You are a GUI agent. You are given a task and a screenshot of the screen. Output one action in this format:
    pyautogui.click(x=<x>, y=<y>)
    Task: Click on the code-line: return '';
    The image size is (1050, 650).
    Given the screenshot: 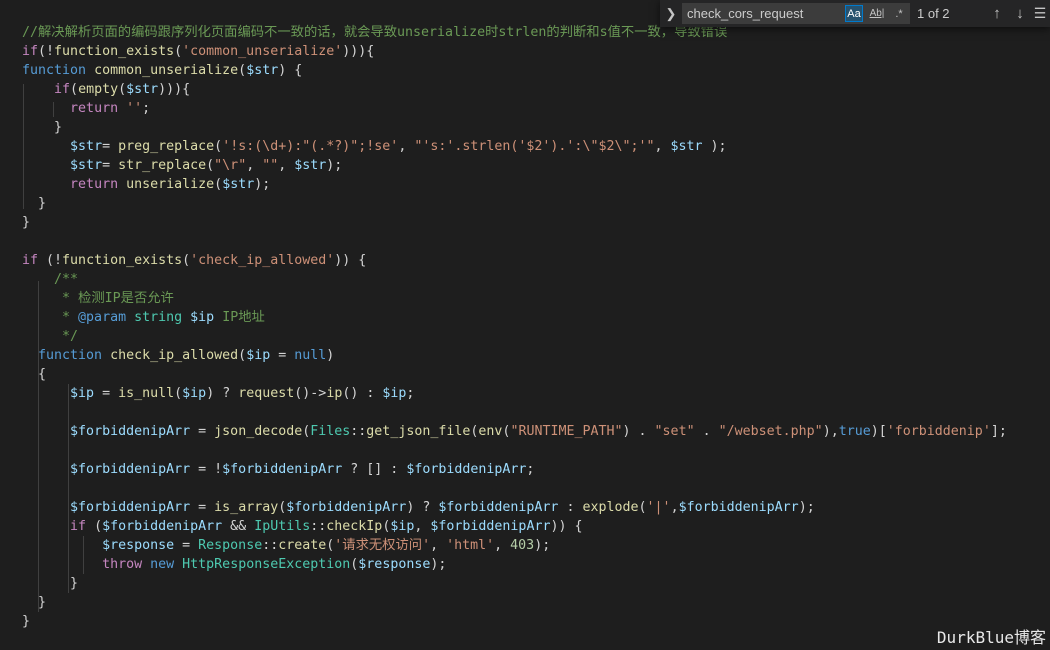 What is the action you would take?
    pyautogui.click(x=86, y=108)
    